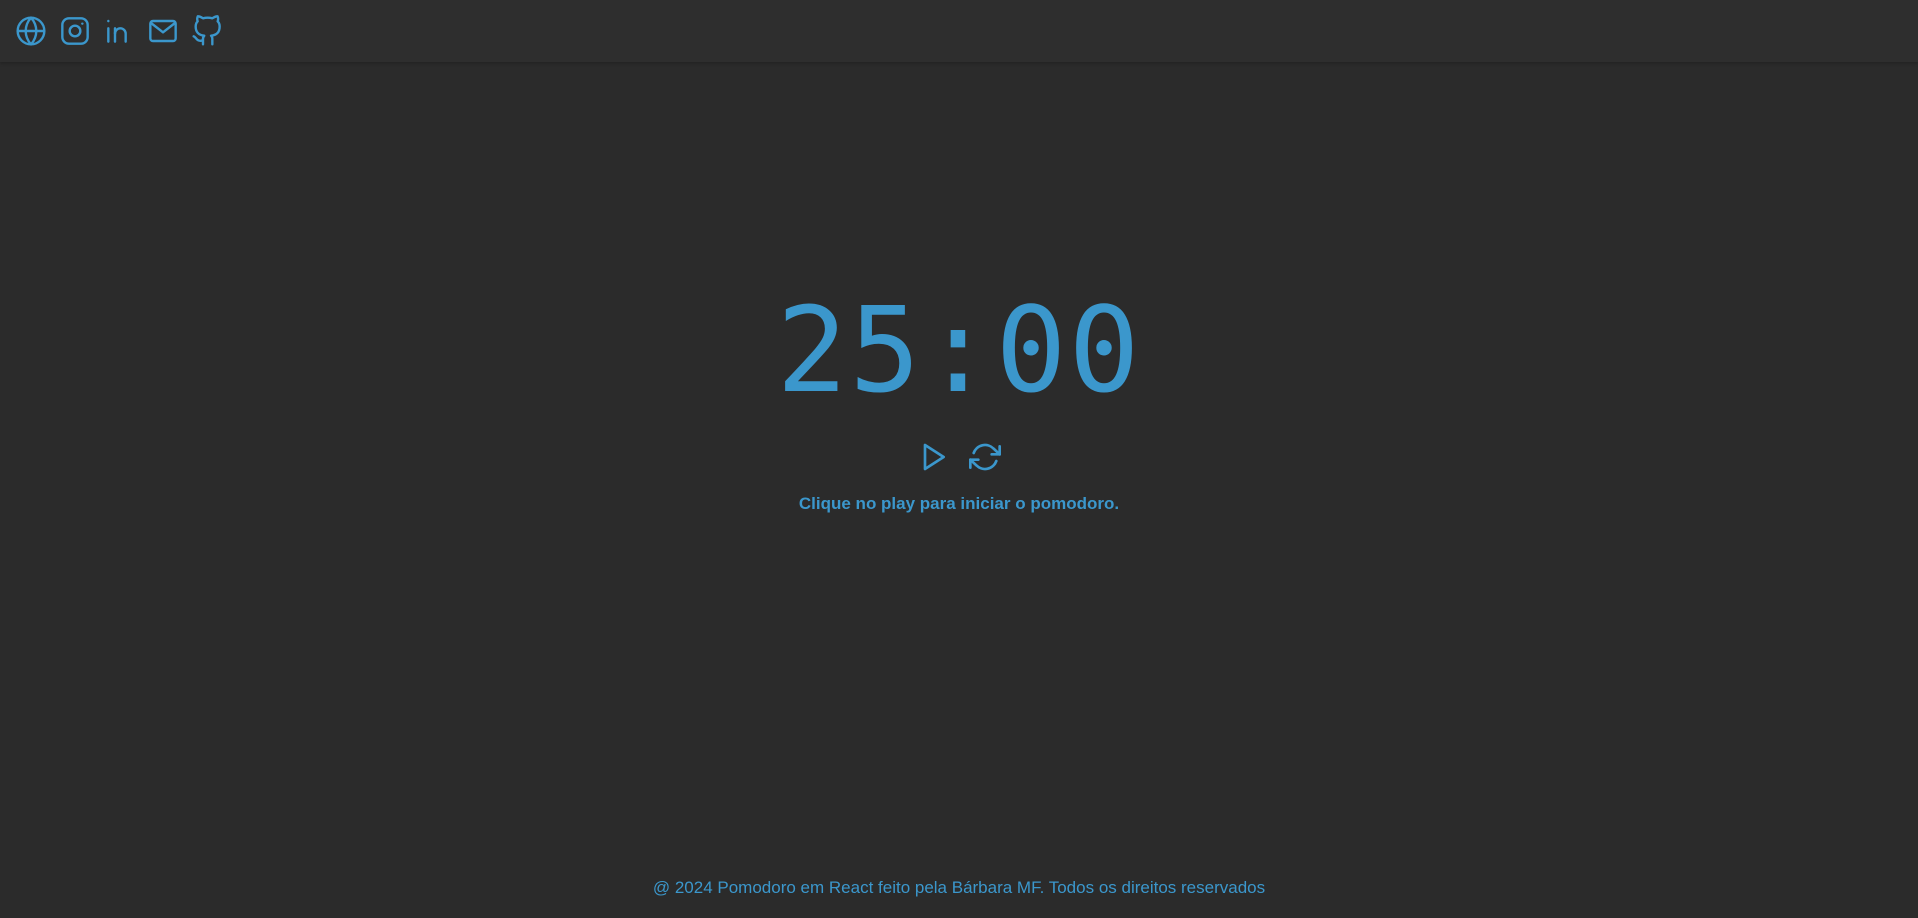 Image resolution: width=1918 pixels, height=918 pixels. I want to click on mail-icon, so click(163, 31).